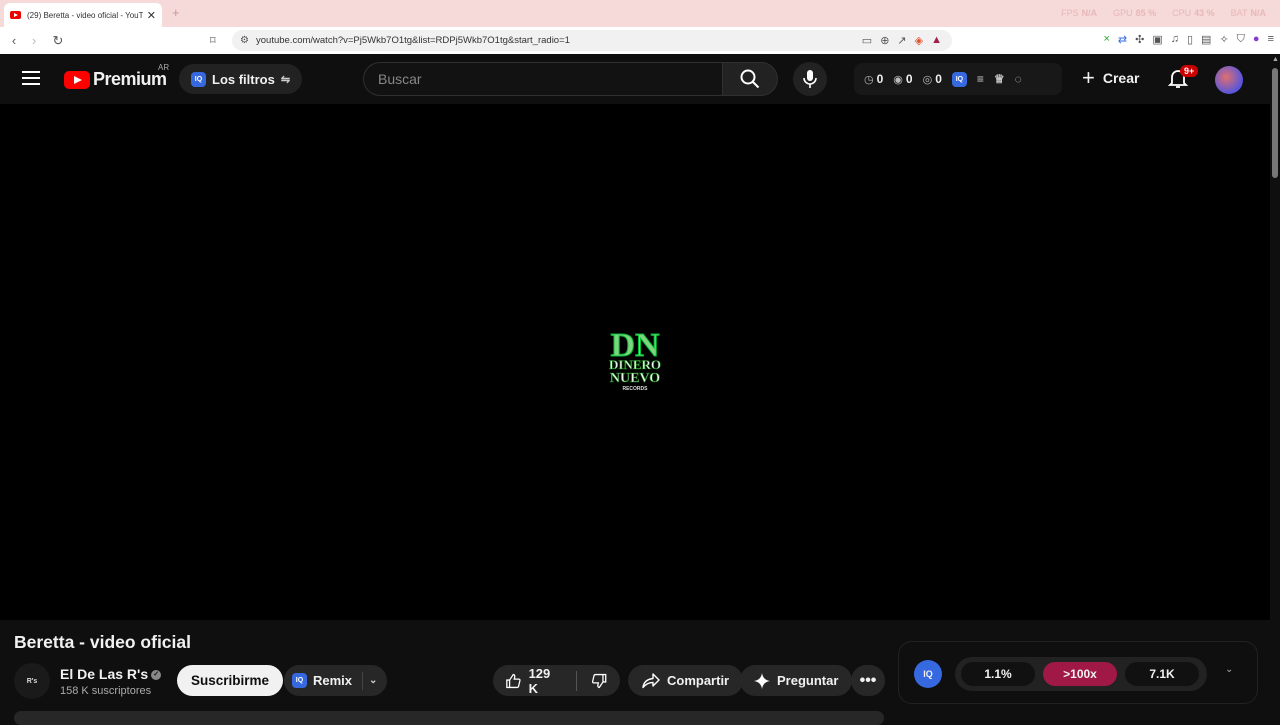 Image resolution: width=1280 pixels, height=725 pixels. I want to click on logo-dinero: DINERO, so click(635, 364).